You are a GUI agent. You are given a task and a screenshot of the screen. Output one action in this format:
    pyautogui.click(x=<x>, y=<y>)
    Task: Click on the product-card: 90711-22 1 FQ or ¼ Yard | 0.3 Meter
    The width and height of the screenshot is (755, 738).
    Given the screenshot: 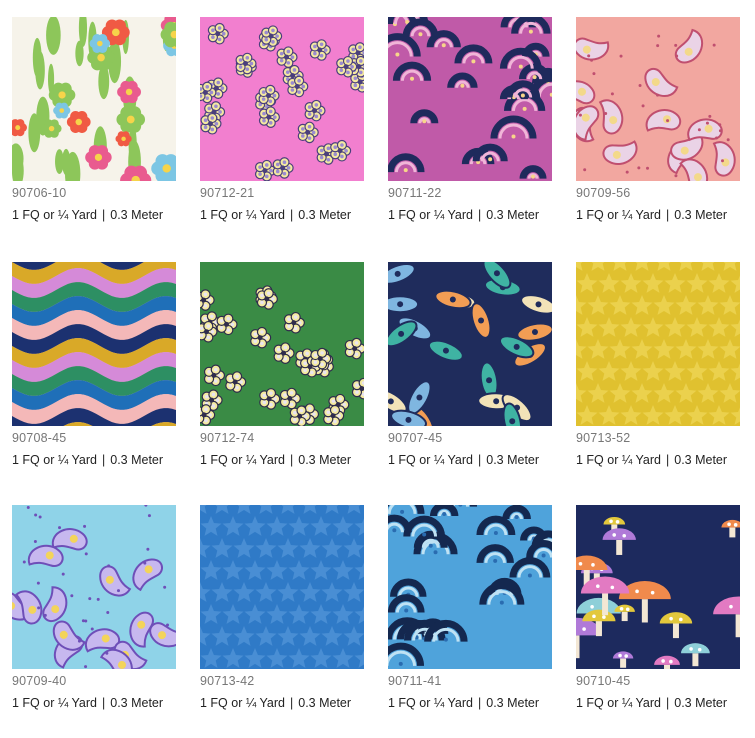 What is the action you would take?
    pyautogui.click(x=476, y=119)
    